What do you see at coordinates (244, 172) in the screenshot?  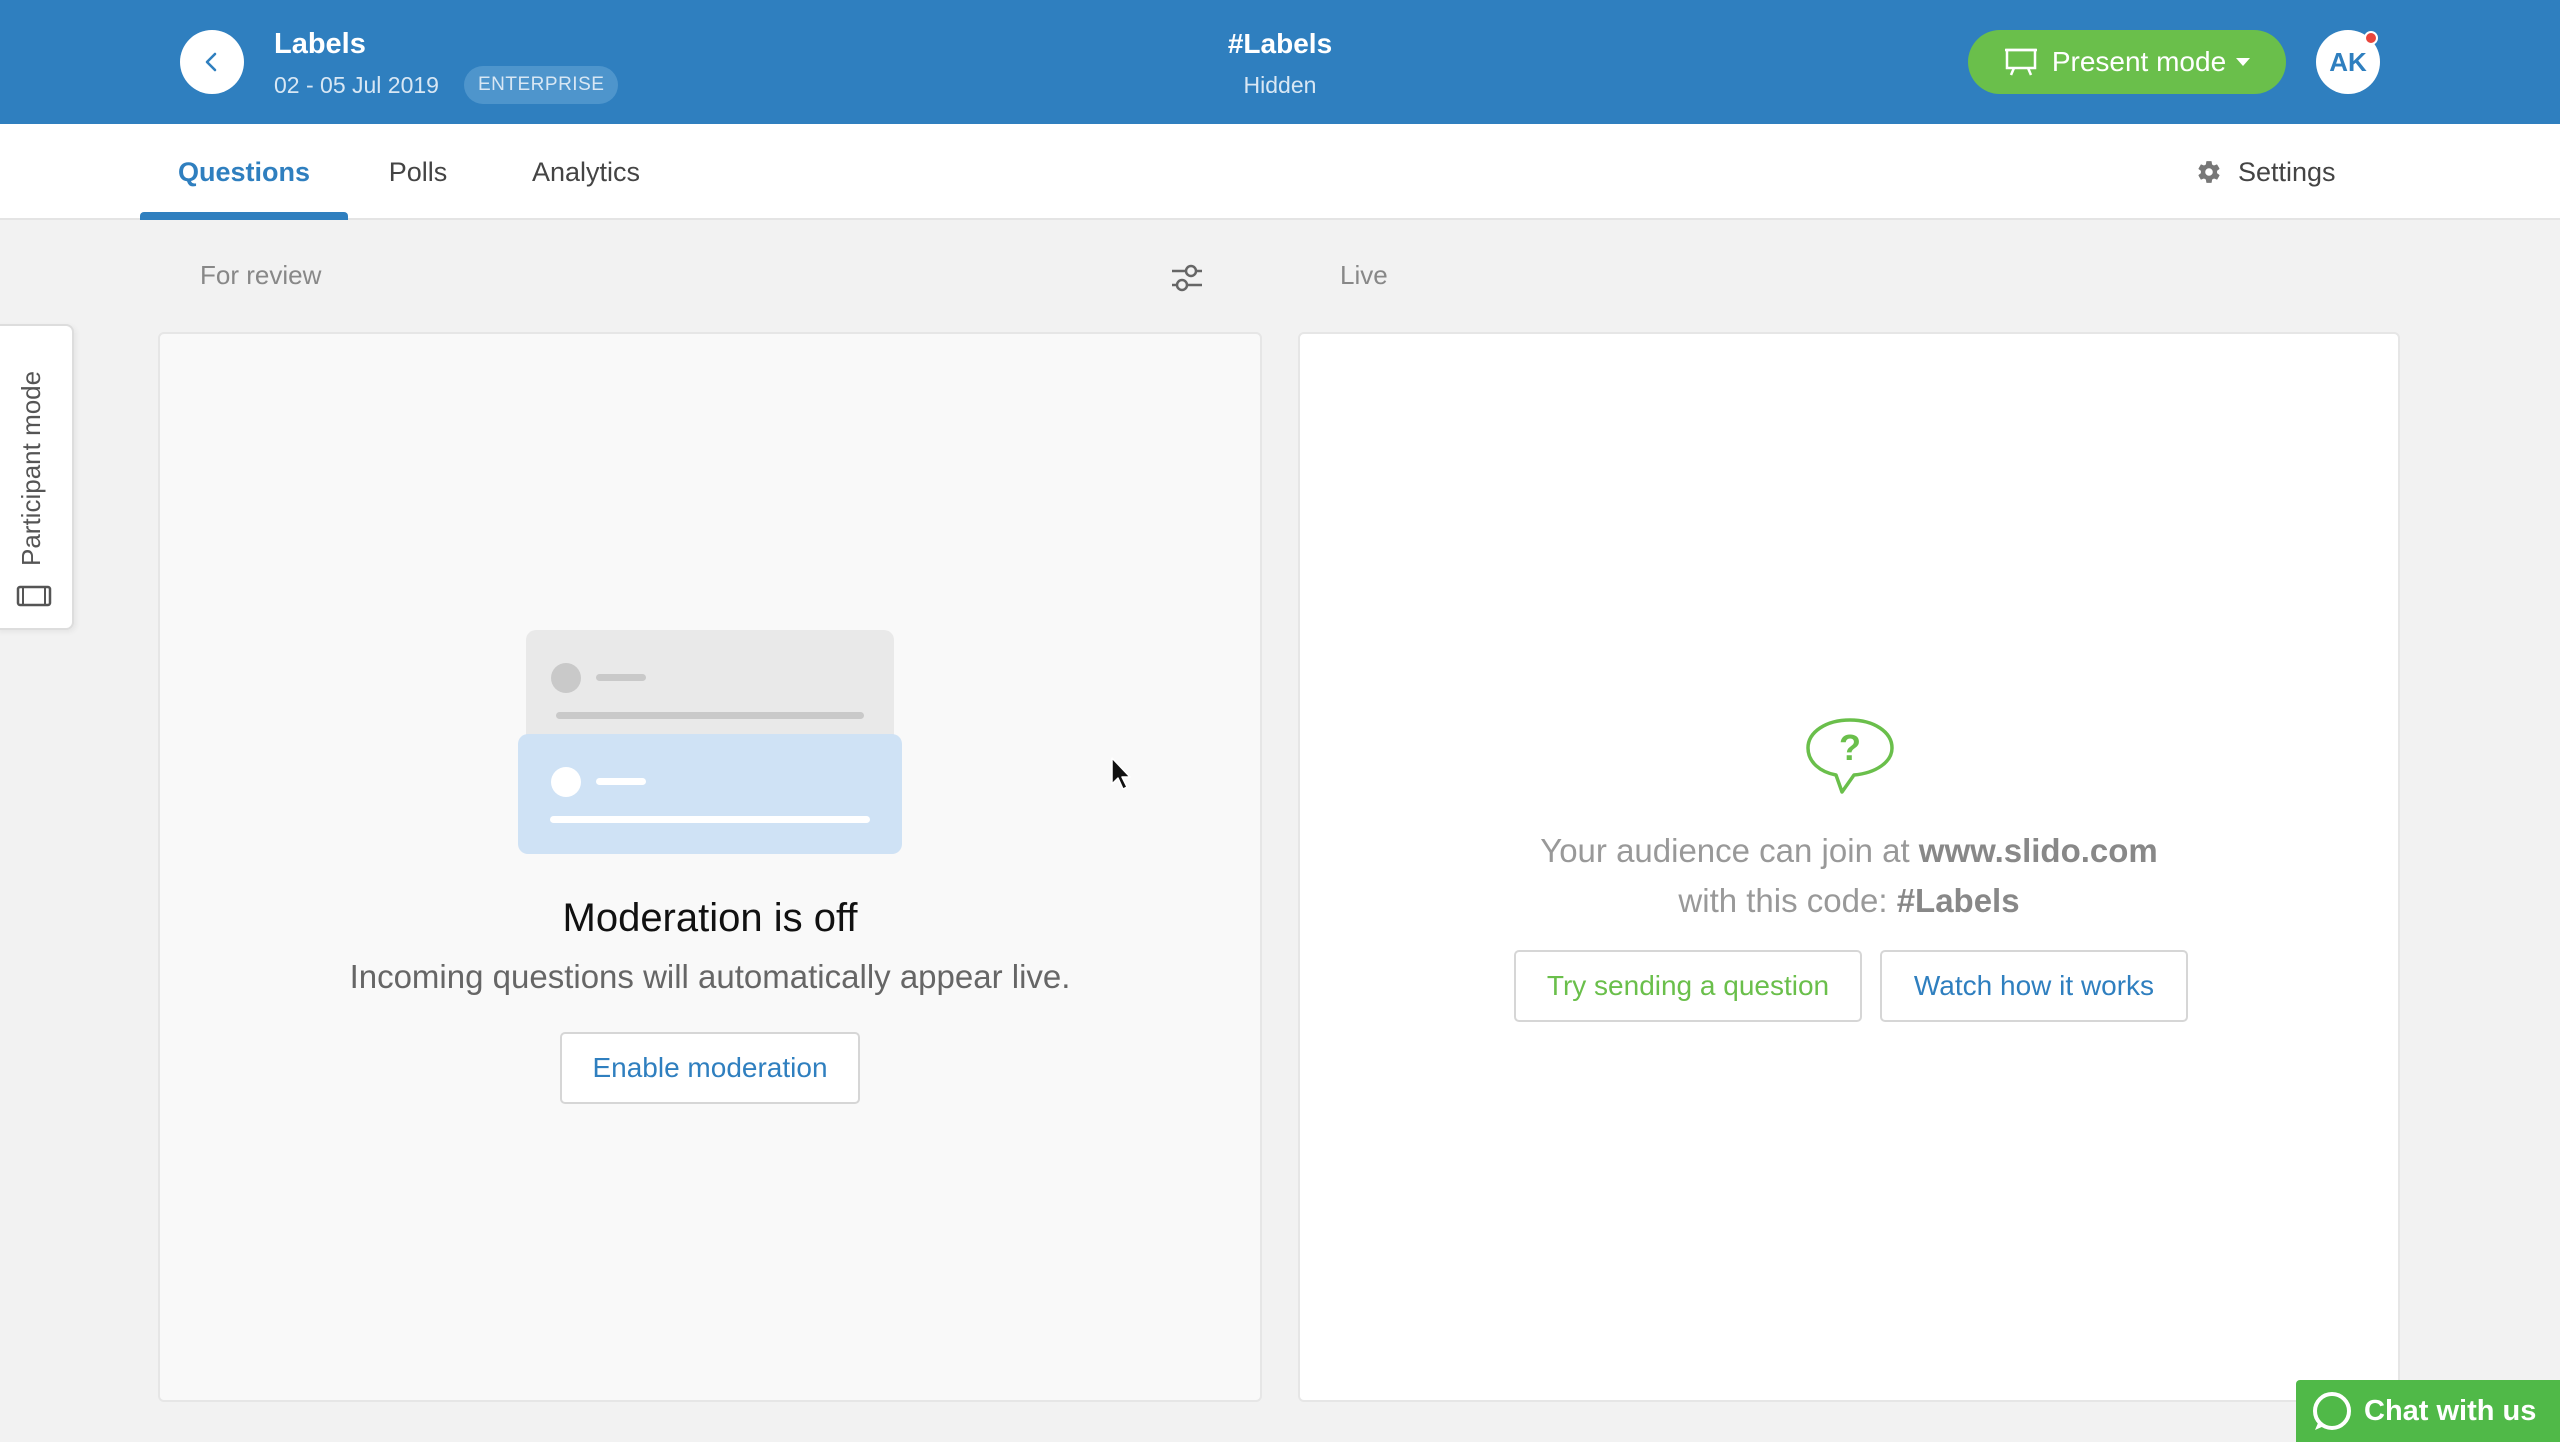 I see `tab-questions: Questions` at bounding box center [244, 172].